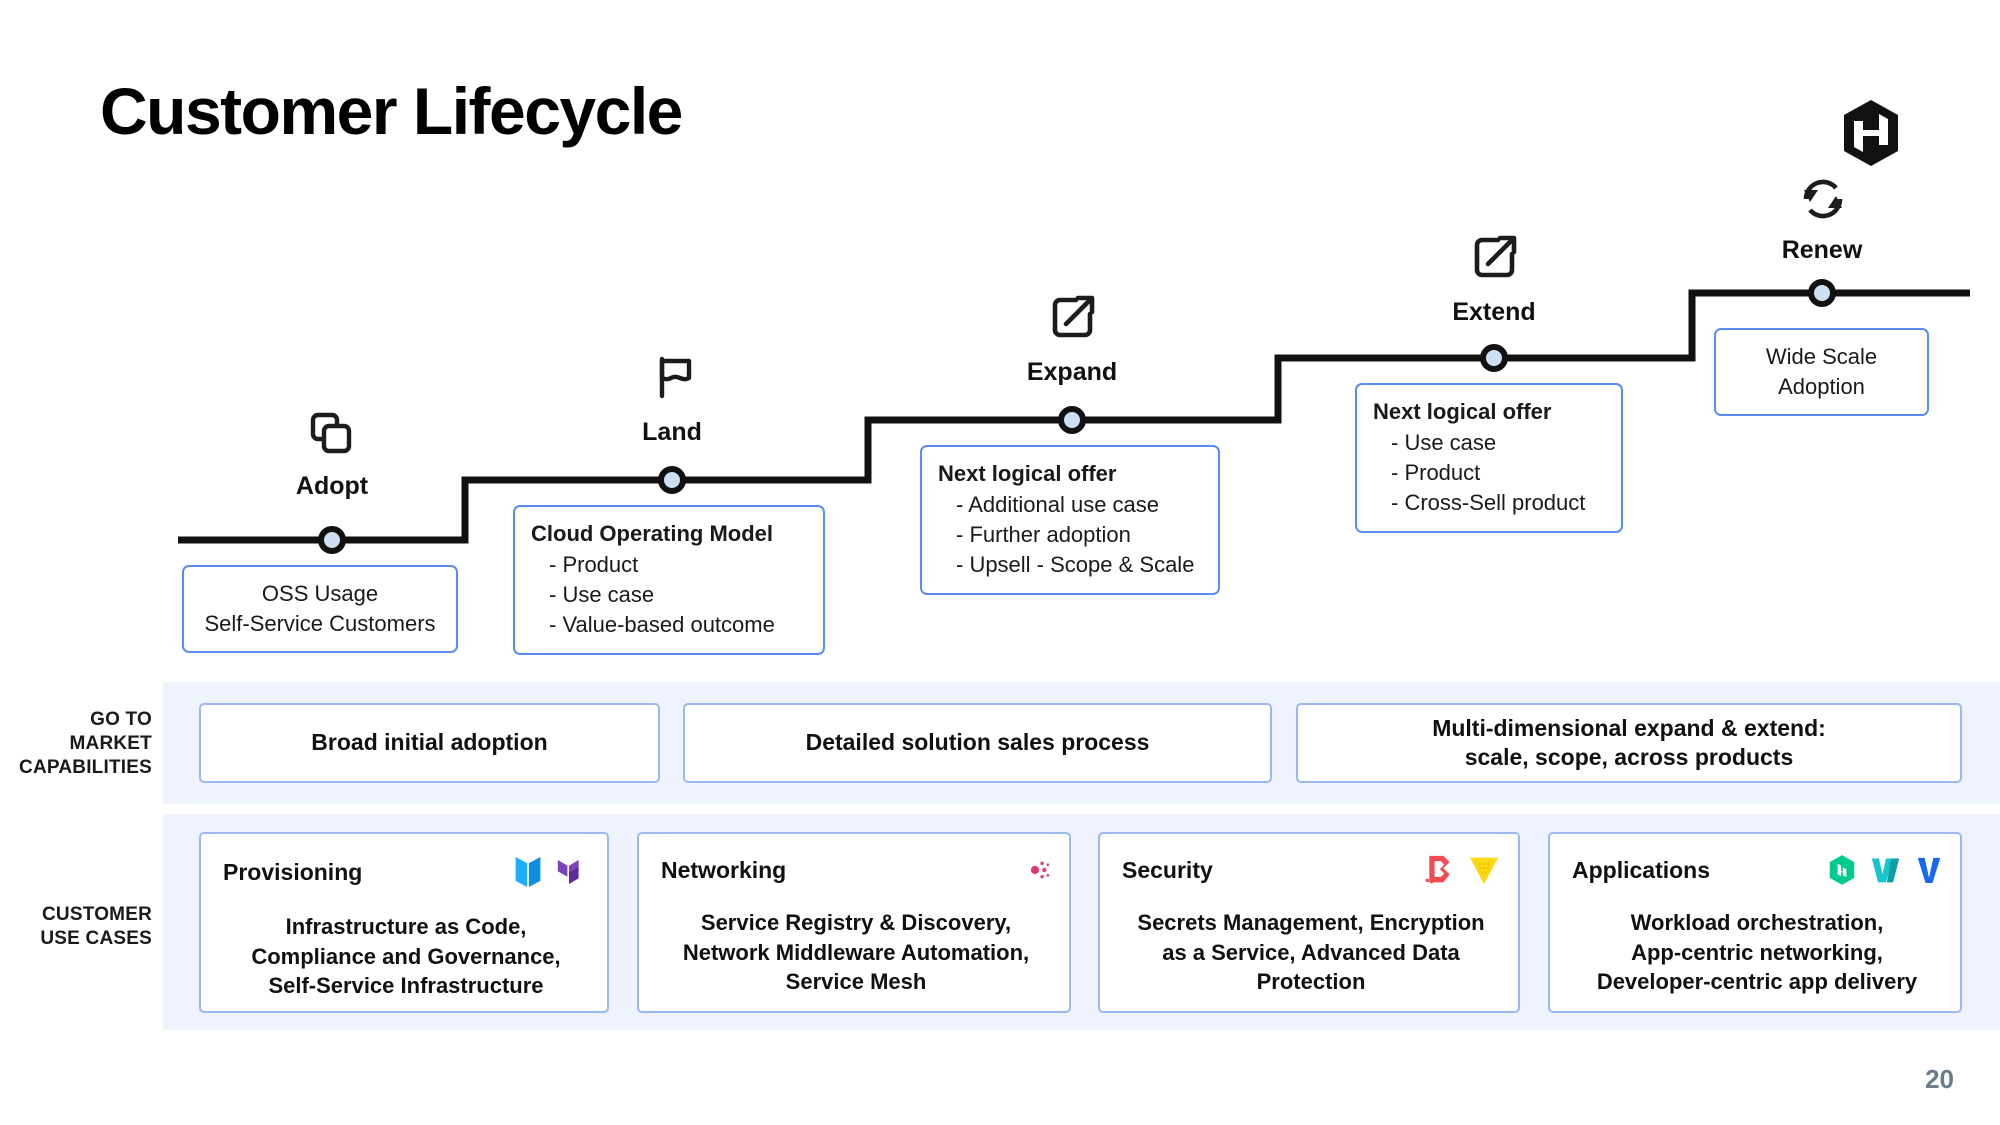 Image resolution: width=2000 pixels, height=1125 pixels. Describe the element at coordinates (331, 432) in the screenshot. I see `copy-icon` at that location.